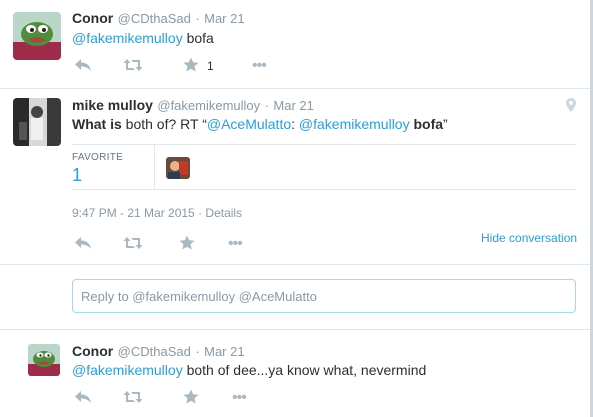  What do you see at coordinates (304, 370) in the screenshot?
I see `tweet-body: both of dee...ya know what, nevermind` at bounding box center [304, 370].